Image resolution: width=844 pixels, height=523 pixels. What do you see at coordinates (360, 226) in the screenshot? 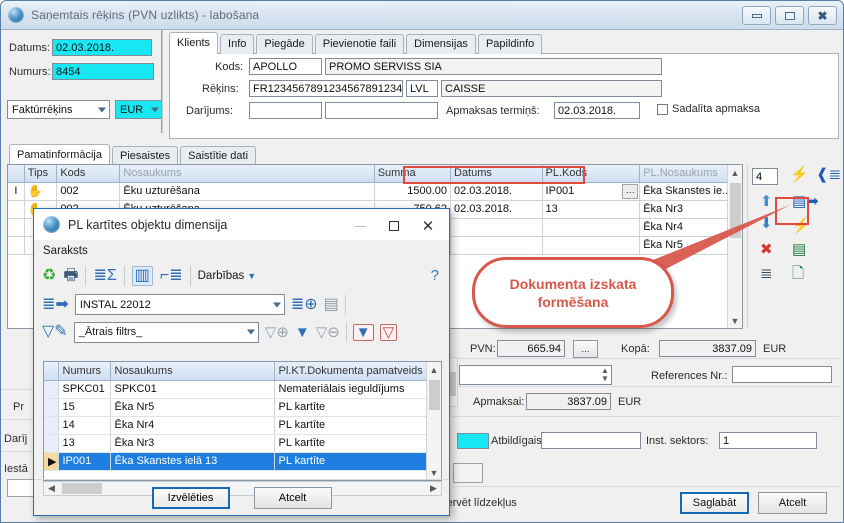
I see `dialog-minimize-button` at bounding box center [360, 226].